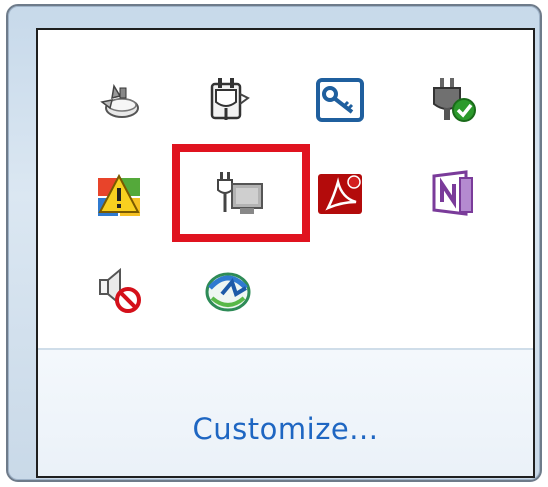 The width and height of the screenshot is (548, 487). What do you see at coordinates (120, 290) in the screenshot?
I see `volume-muted-icon` at bounding box center [120, 290].